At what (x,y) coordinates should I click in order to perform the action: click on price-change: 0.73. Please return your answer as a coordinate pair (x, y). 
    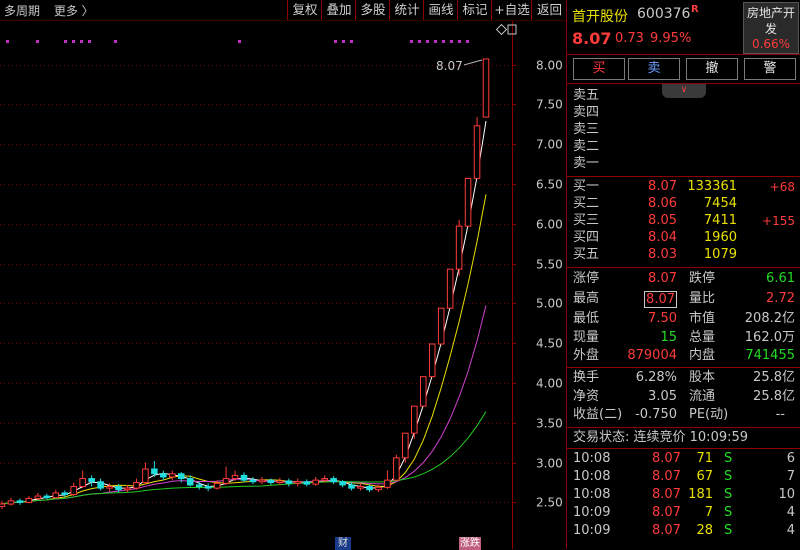
    Looking at the image, I should click on (629, 38).